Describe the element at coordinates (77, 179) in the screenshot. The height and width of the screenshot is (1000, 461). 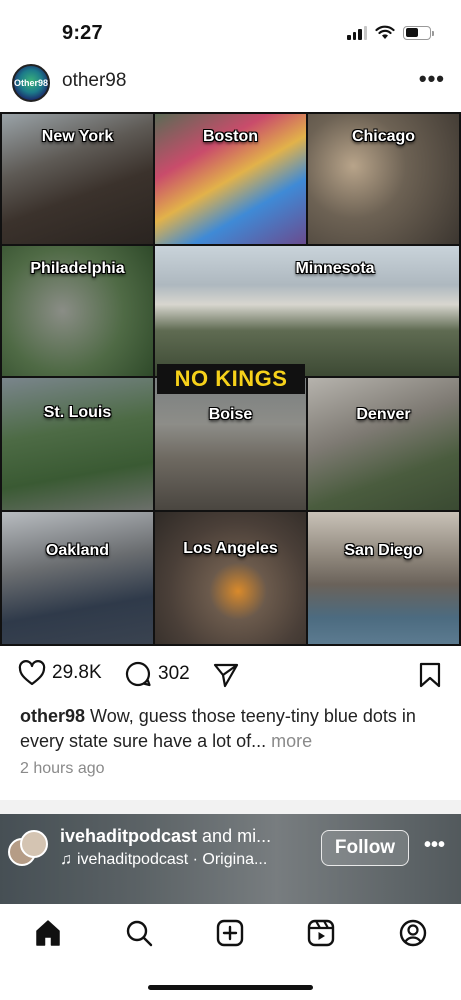
I see `tile-new-york: New York` at that location.